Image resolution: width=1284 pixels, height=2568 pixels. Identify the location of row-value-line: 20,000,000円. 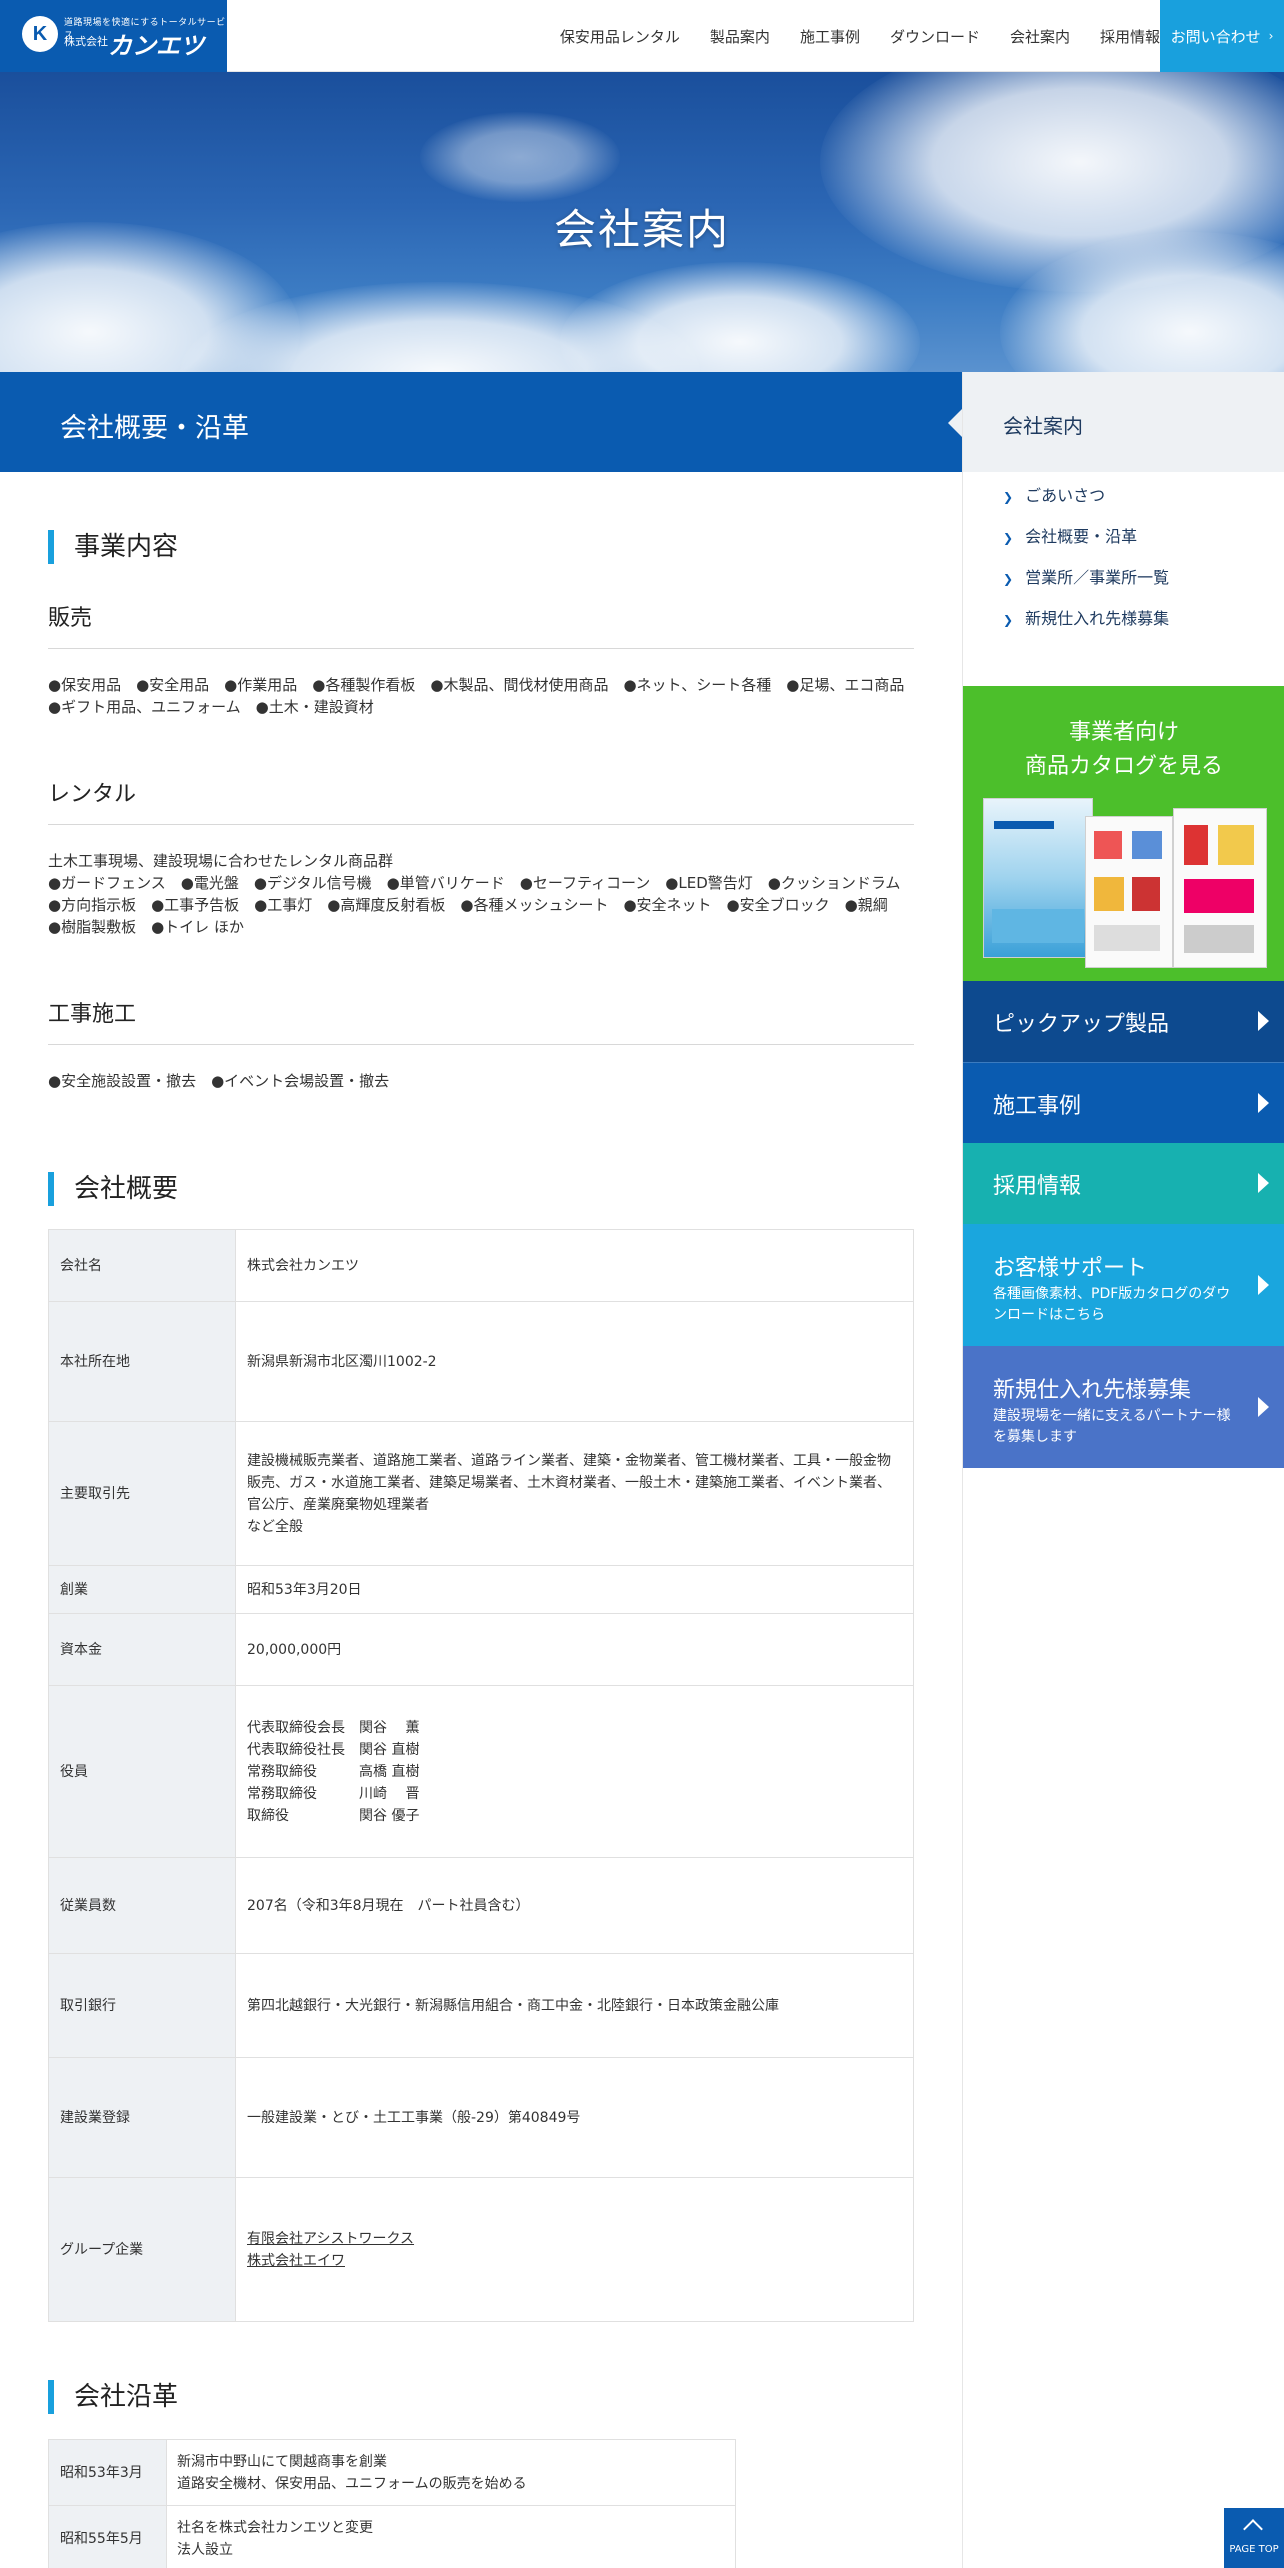
(294, 1649).